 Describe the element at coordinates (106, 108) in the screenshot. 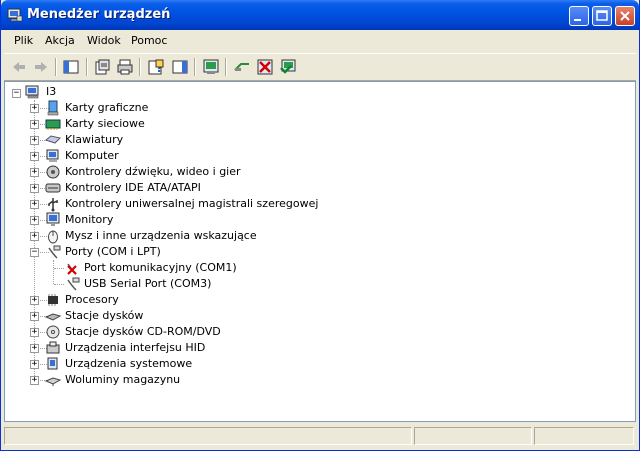

I see `tree-item-label: Karty graficzne` at that location.